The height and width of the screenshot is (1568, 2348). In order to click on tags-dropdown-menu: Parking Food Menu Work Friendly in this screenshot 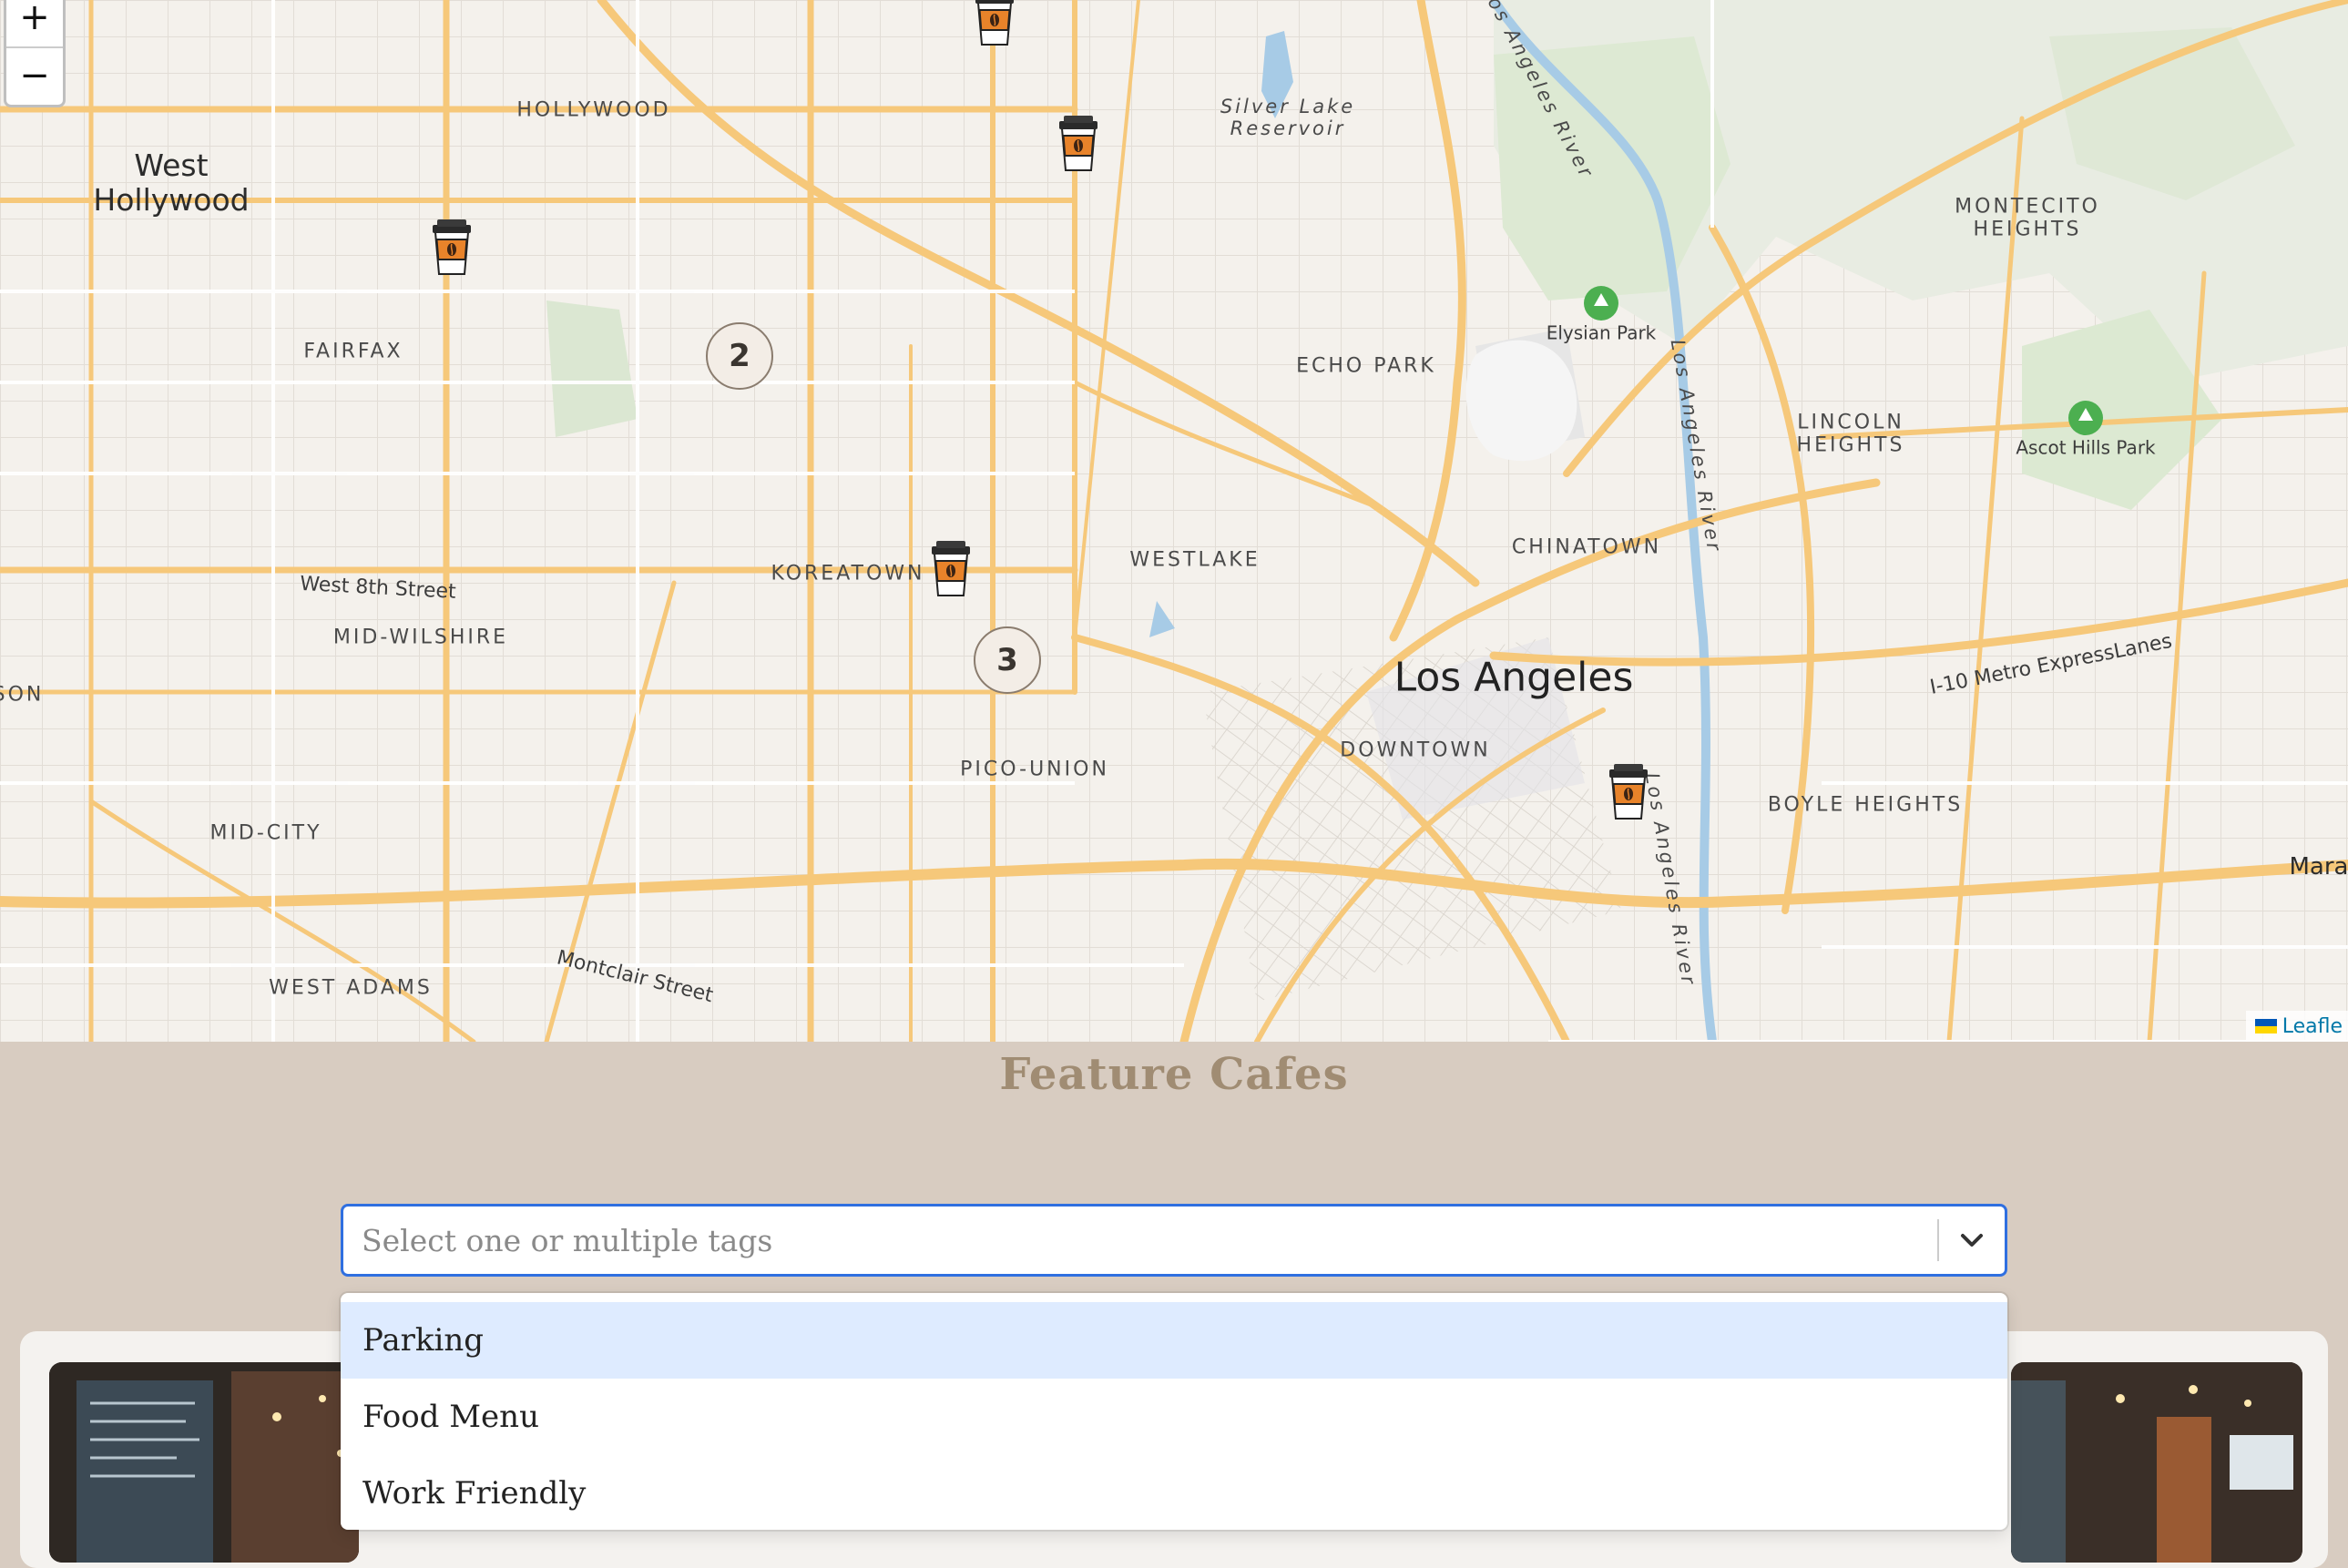, I will do `click(1174, 1411)`.